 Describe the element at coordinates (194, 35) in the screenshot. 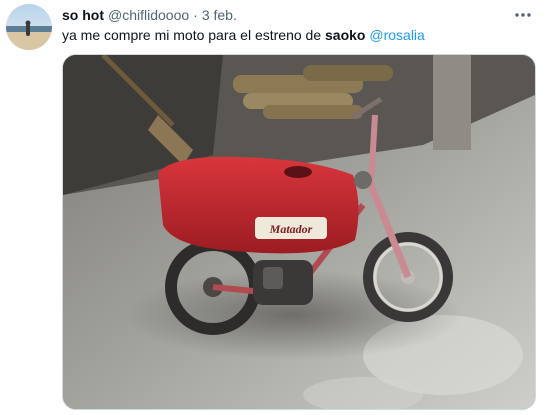

I see `tweet-text-plain: ya me compre mi moto para el estreno de` at that location.